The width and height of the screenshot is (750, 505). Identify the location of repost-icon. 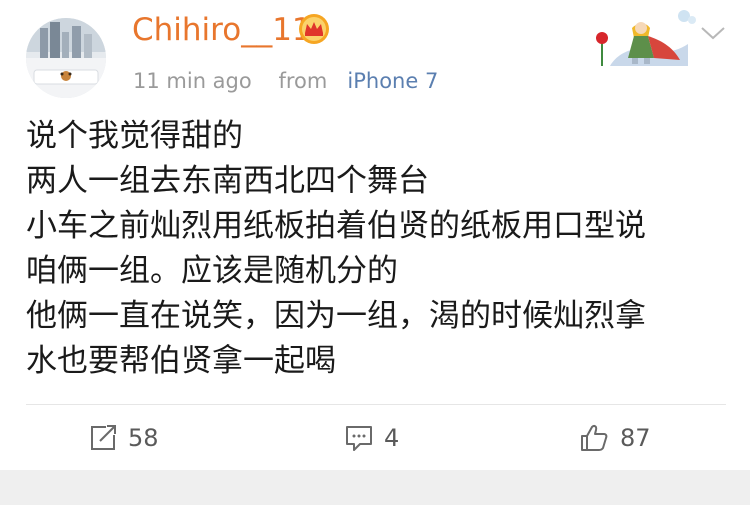
(103, 437).